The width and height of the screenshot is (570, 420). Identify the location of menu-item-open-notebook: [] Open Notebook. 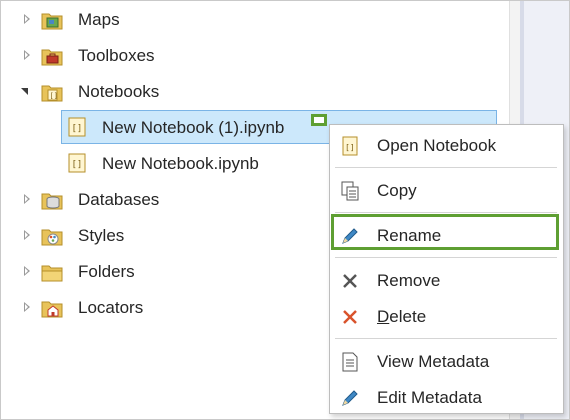
(446, 146).